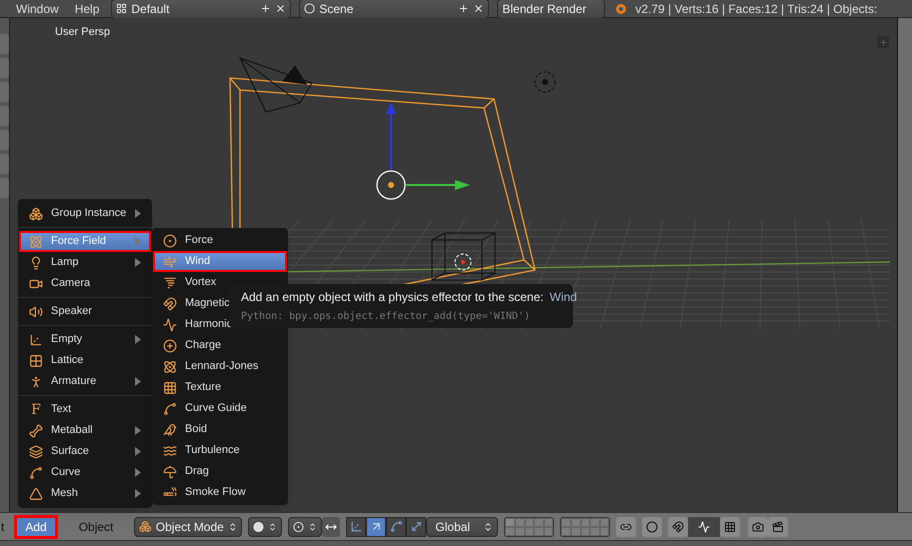  Describe the element at coordinates (36, 213) in the screenshot. I see `cubes-icon` at that location.